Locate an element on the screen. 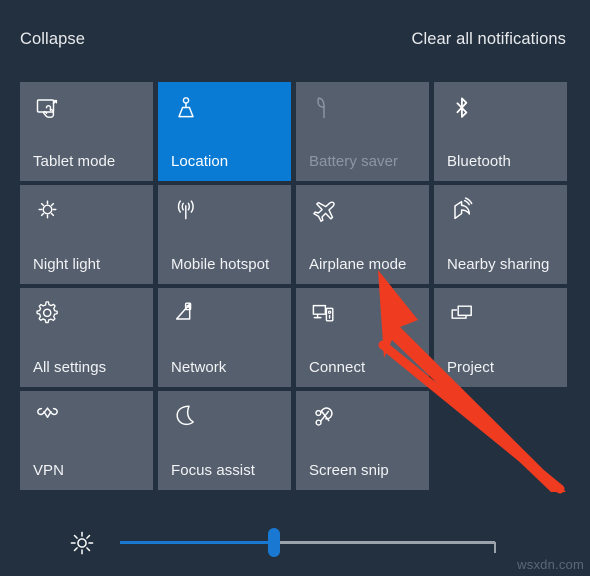  quick-action-label: Airplane mode is located at coordinates (358, 264).